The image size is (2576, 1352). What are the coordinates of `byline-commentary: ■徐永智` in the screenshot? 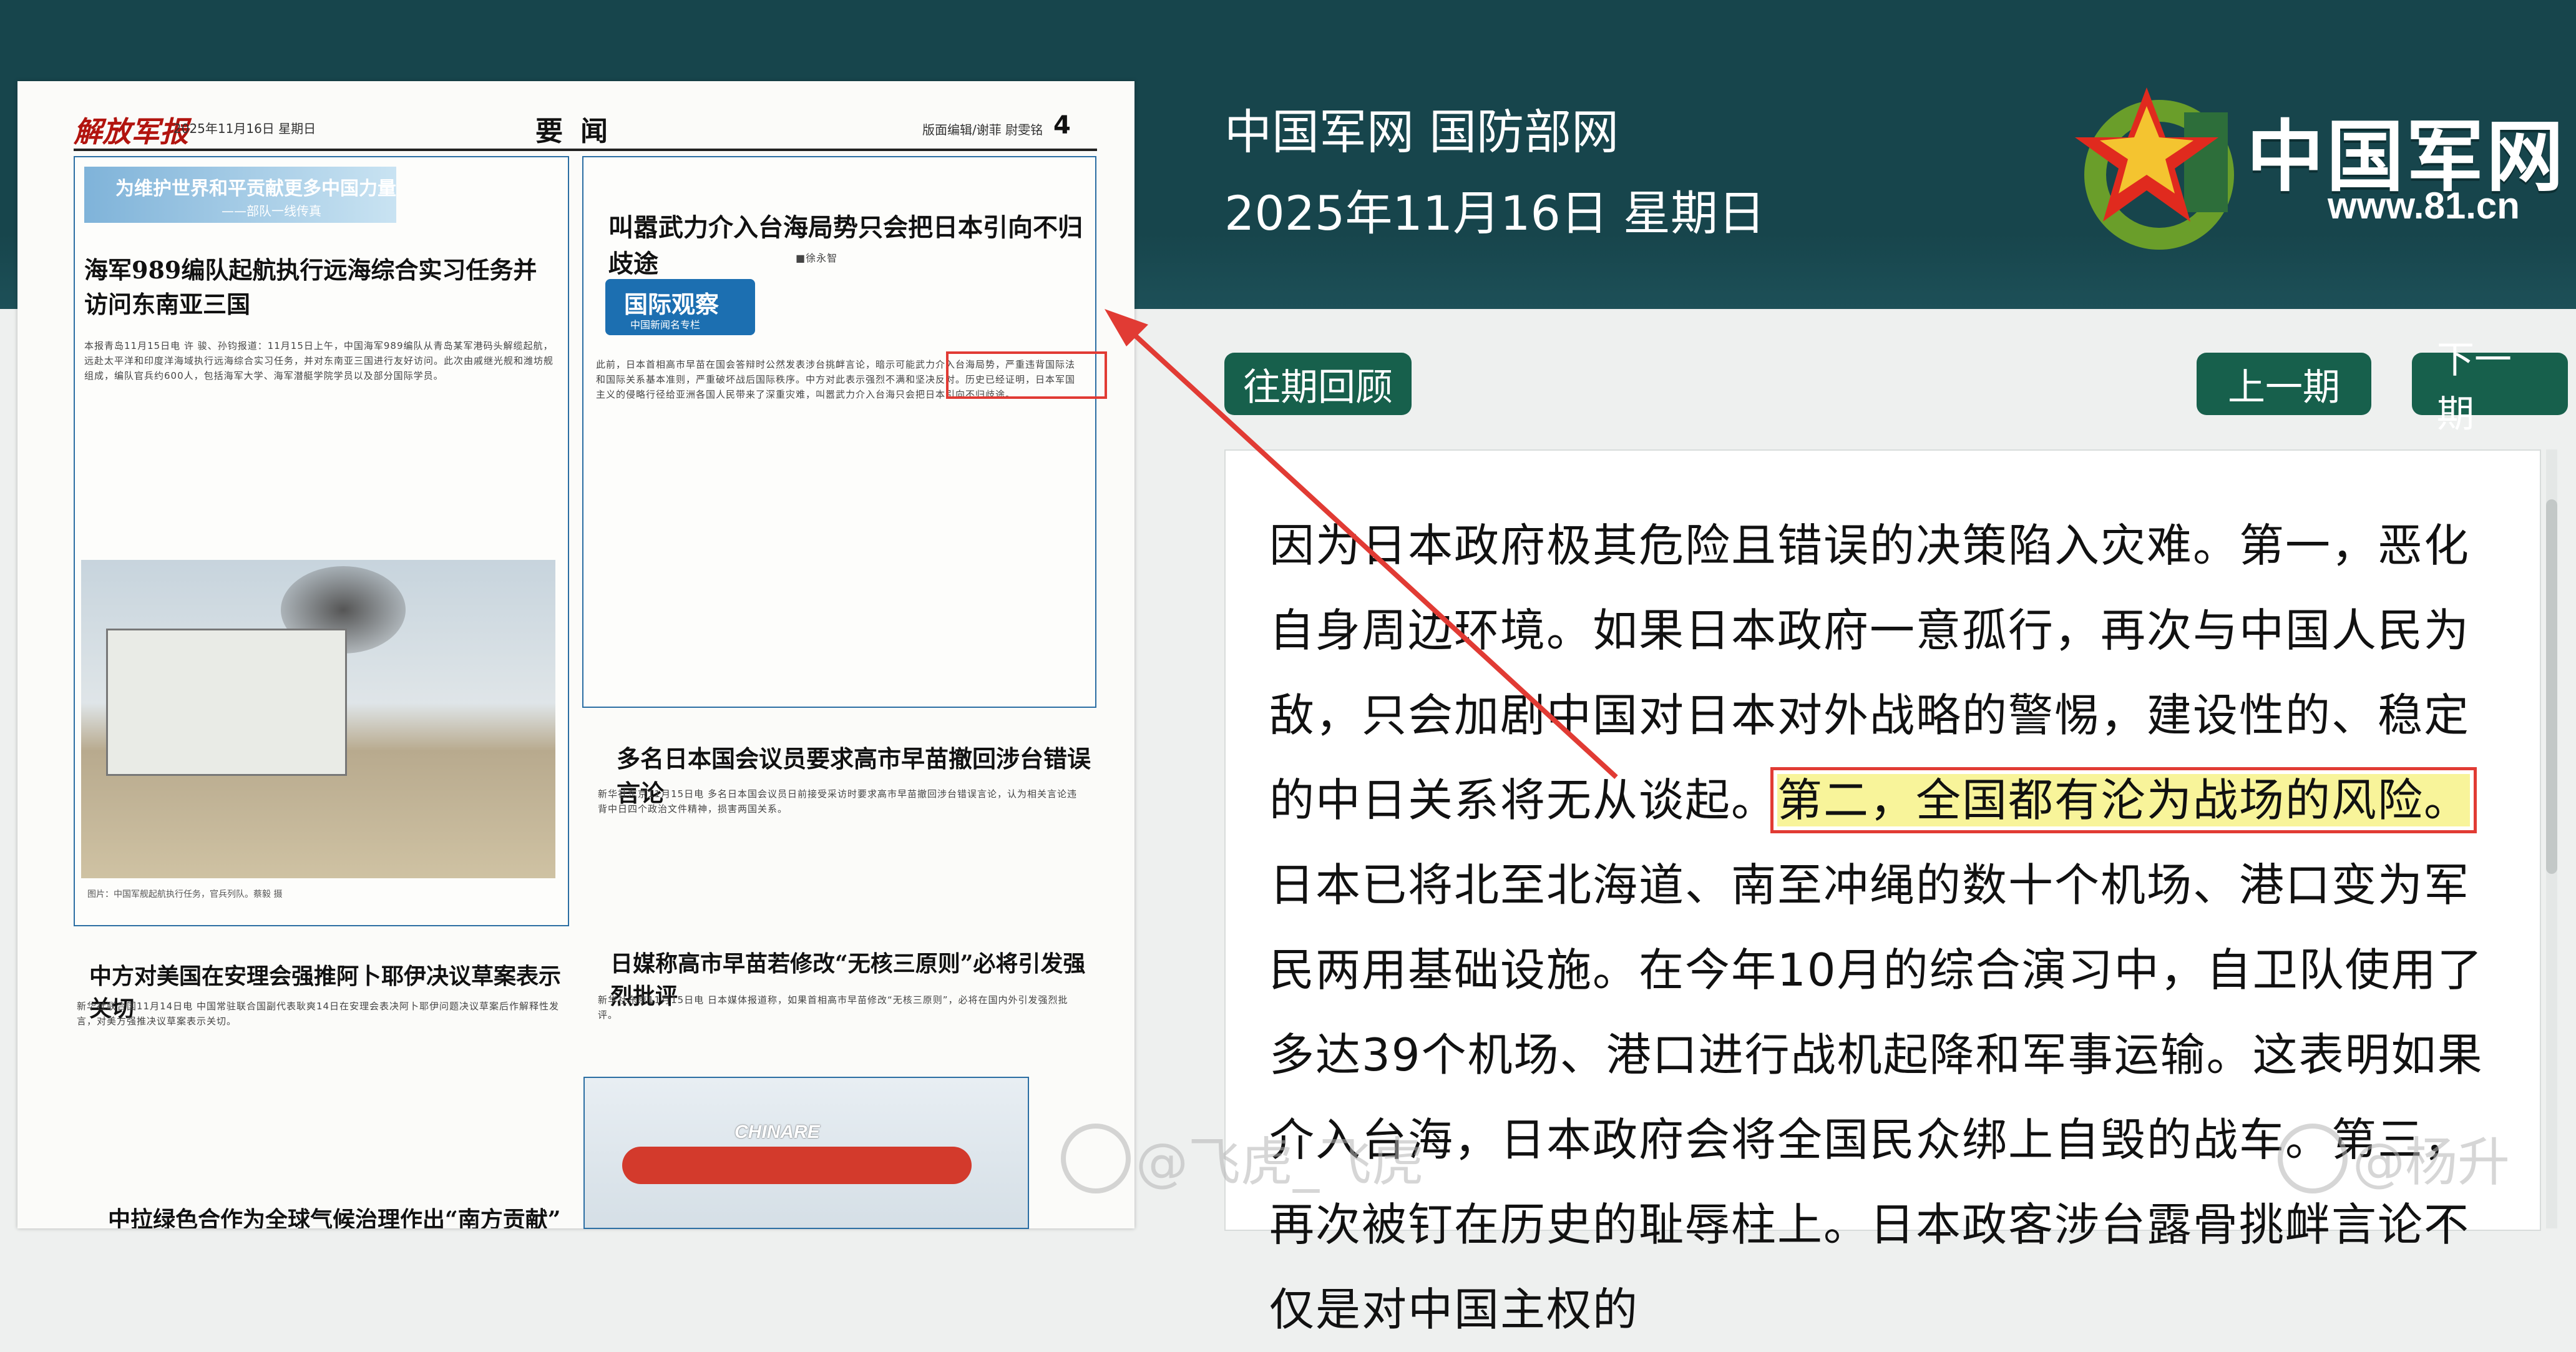 It's located at (817, 258).